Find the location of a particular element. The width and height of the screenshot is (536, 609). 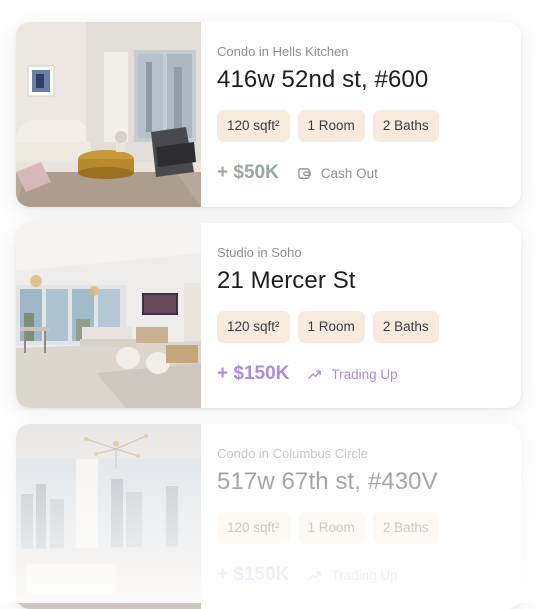

cash-out-label: Cash Out is located at coordinates (349, 173).